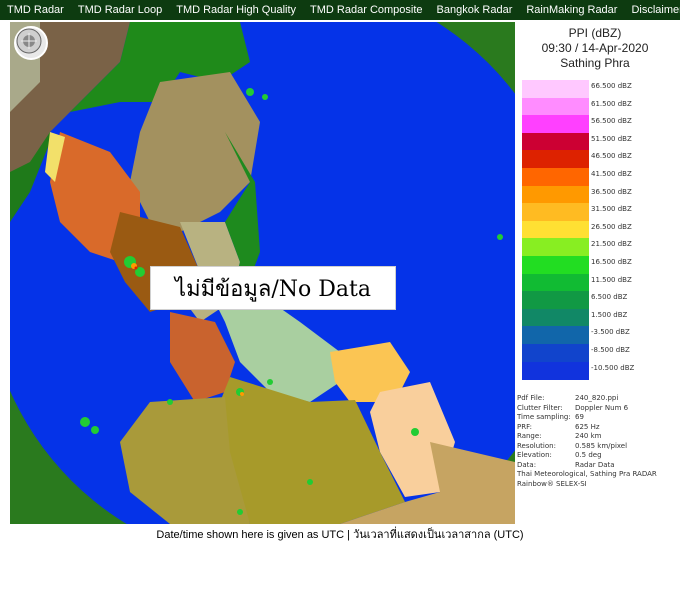 The image size is (680, 600). Describe the element at coordinates (540, 407) in the screenshot. I see `info-key: Clutter Filter:` at that location.